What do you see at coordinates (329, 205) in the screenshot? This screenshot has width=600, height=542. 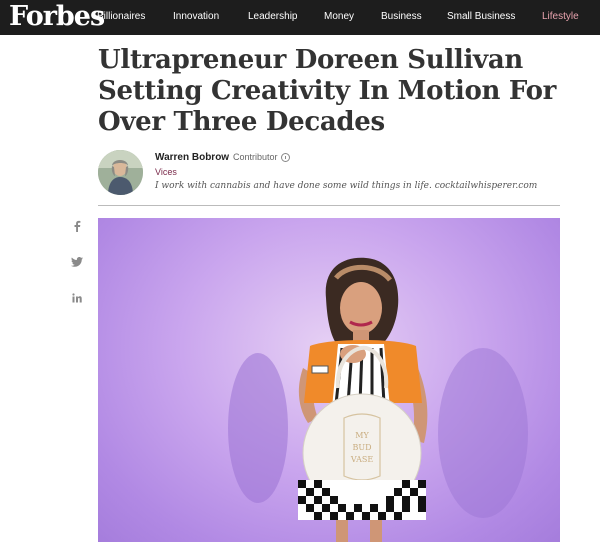 I see `divider` at bounding box center [329, 205].